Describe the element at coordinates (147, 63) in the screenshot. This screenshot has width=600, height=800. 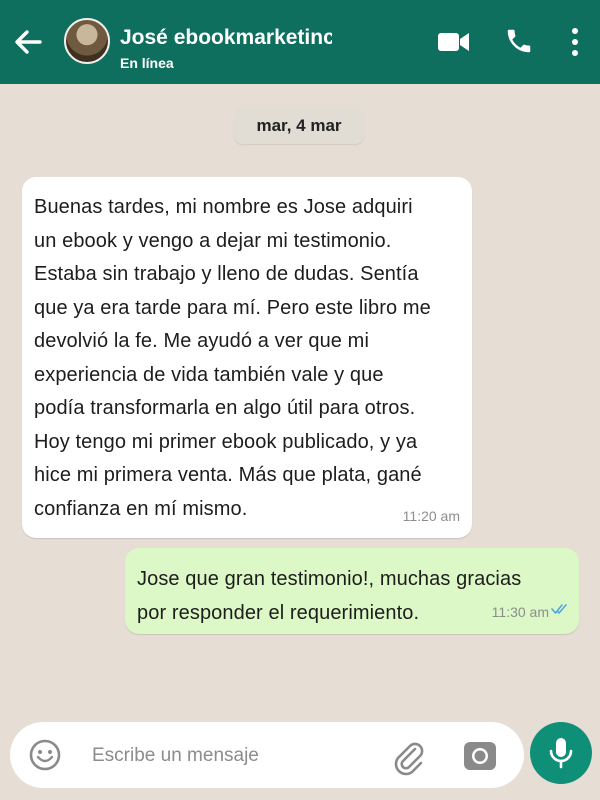
I see `contact-status: En línea` at that location.